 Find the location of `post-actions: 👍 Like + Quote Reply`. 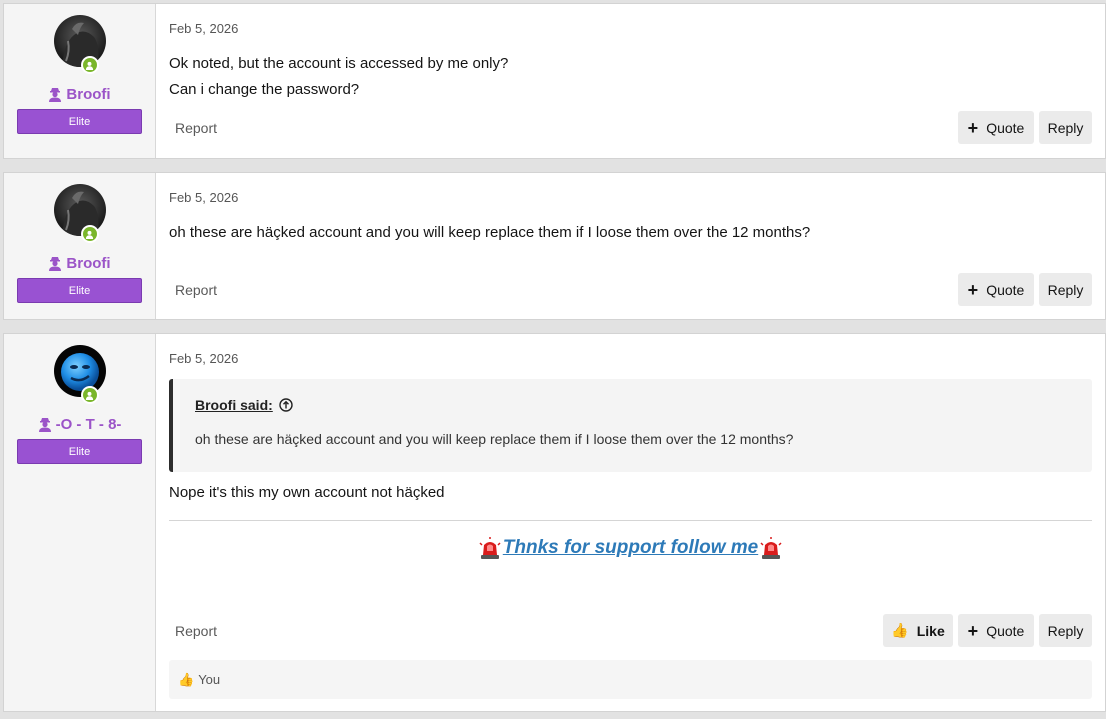

post-actions: 👍 Like + Quote Reply is located at coordinates (987, 630).